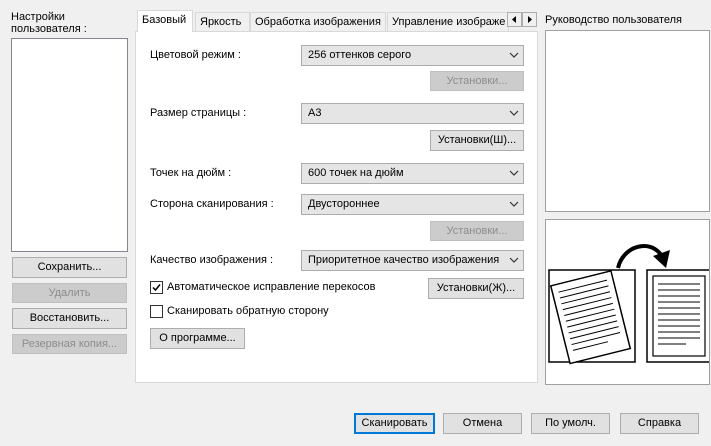 This screenshot has width=711, height=446. Describe the element at coordinates (448, 21) in the screenshot. I see `tab-image-management: Управление изображе` at that location.